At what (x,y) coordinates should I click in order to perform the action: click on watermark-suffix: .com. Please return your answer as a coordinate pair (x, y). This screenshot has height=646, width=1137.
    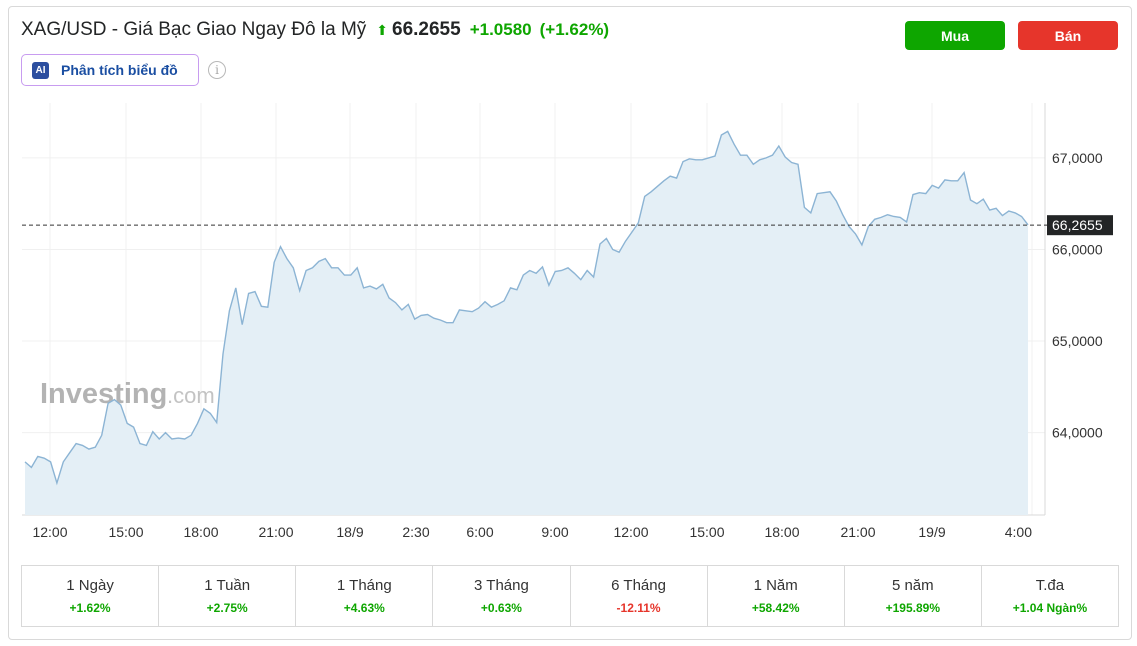
    Looking at the image, I should click on (191, 395).